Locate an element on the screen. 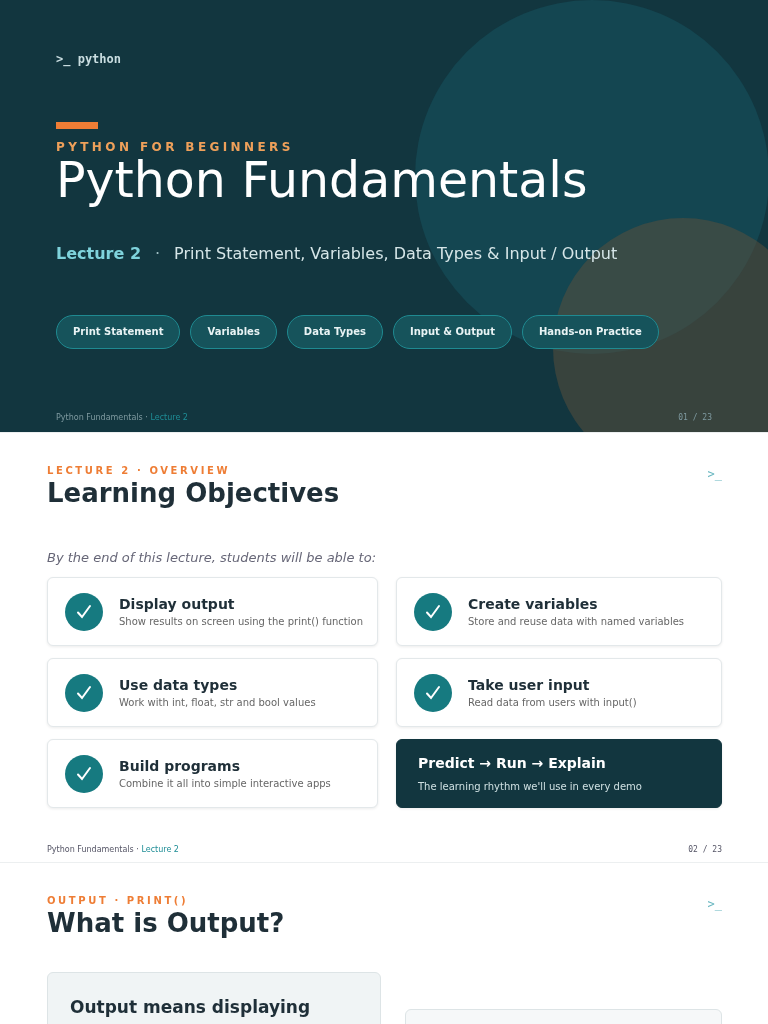  card-text: Read data from users with input() is located at coordinates (552, 702).